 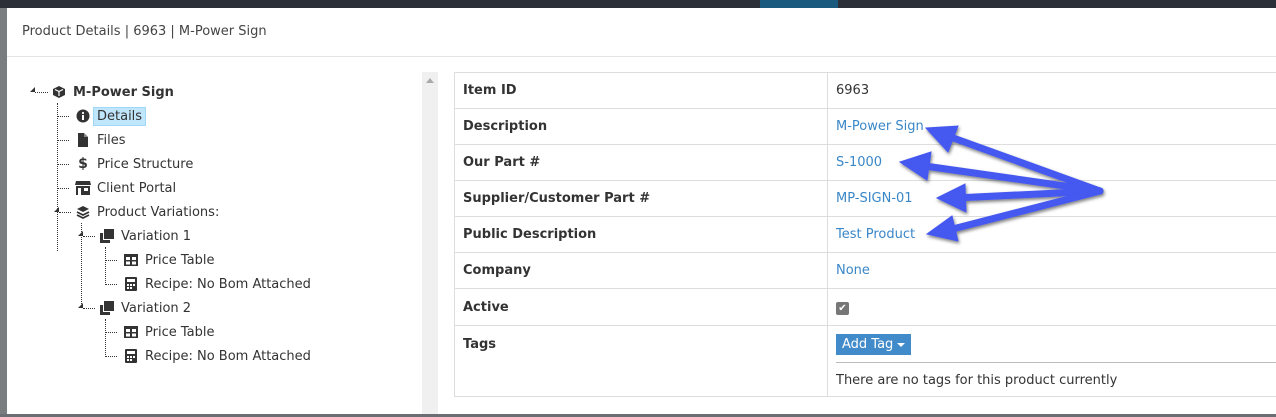 What do you see at coordinates (83, 212) in the screenshot?
I see `layers-icon` at bounding box center [83, 212].